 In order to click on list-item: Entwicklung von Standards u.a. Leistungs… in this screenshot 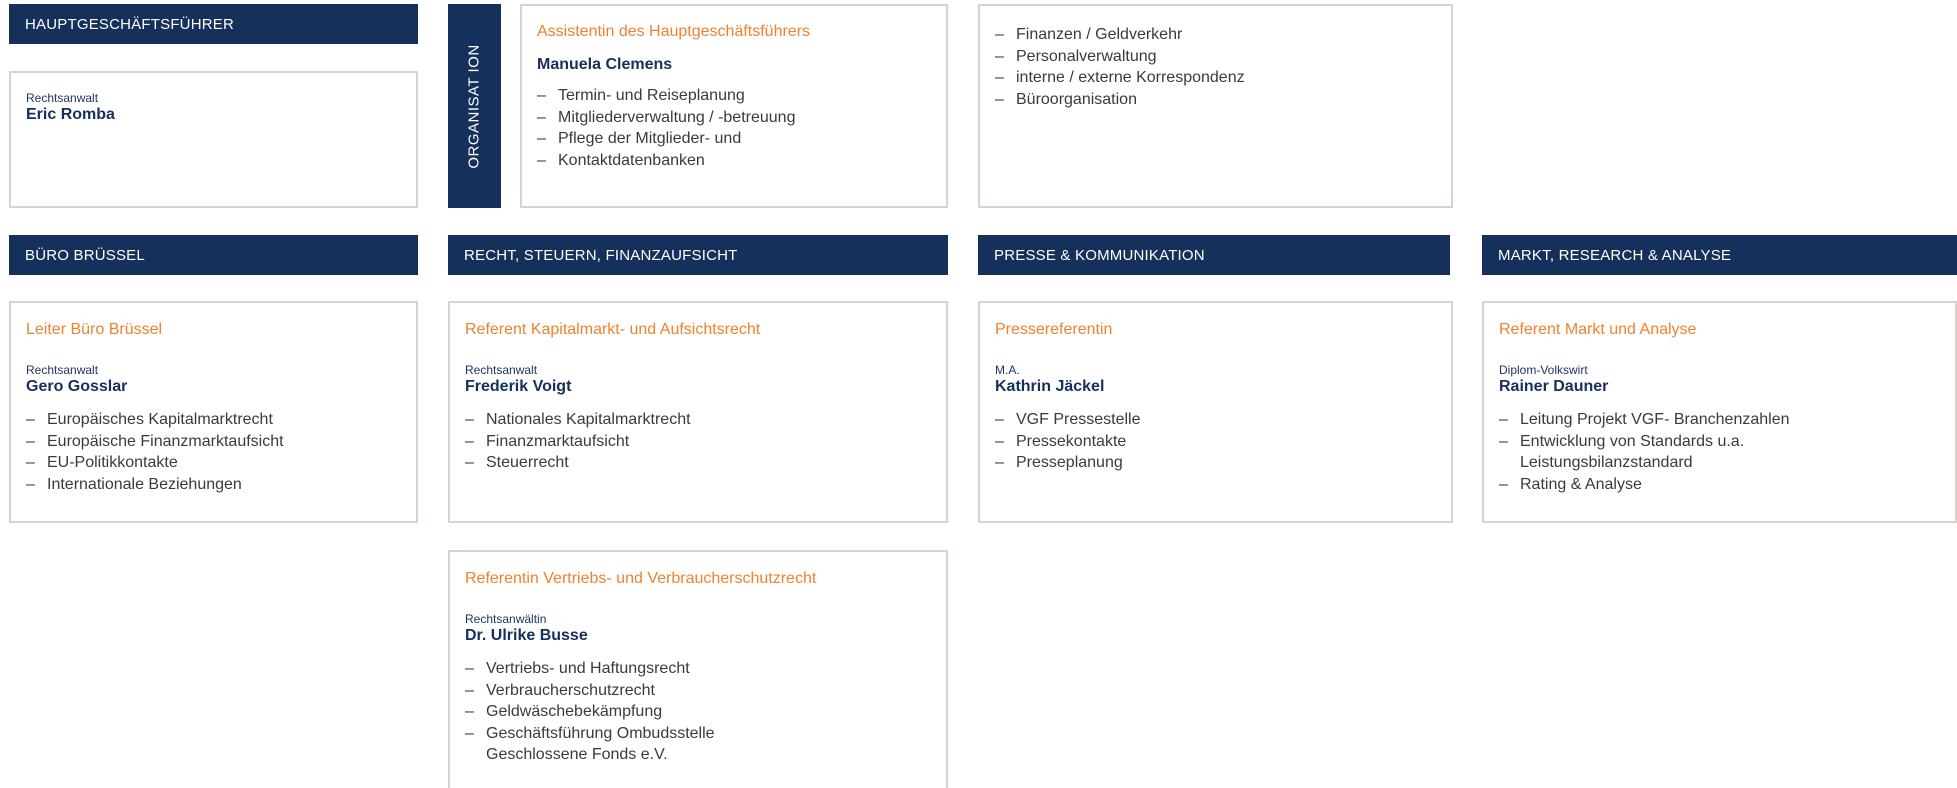, I will do `click(1664, 452)`.